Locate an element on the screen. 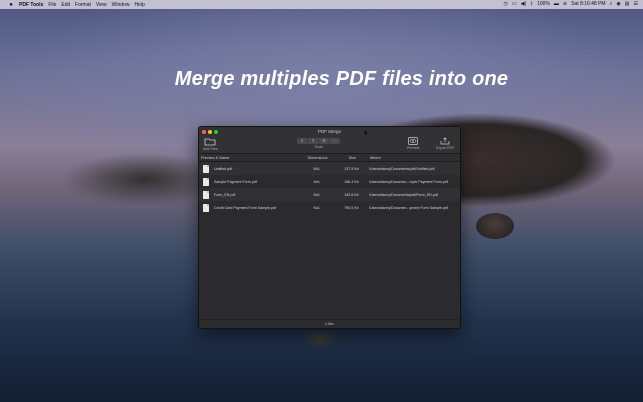 The image size is (643, 402). tools-group: ⇩ ⇧ ✕ ⋯ Tools is located at coordinates (318, 143).